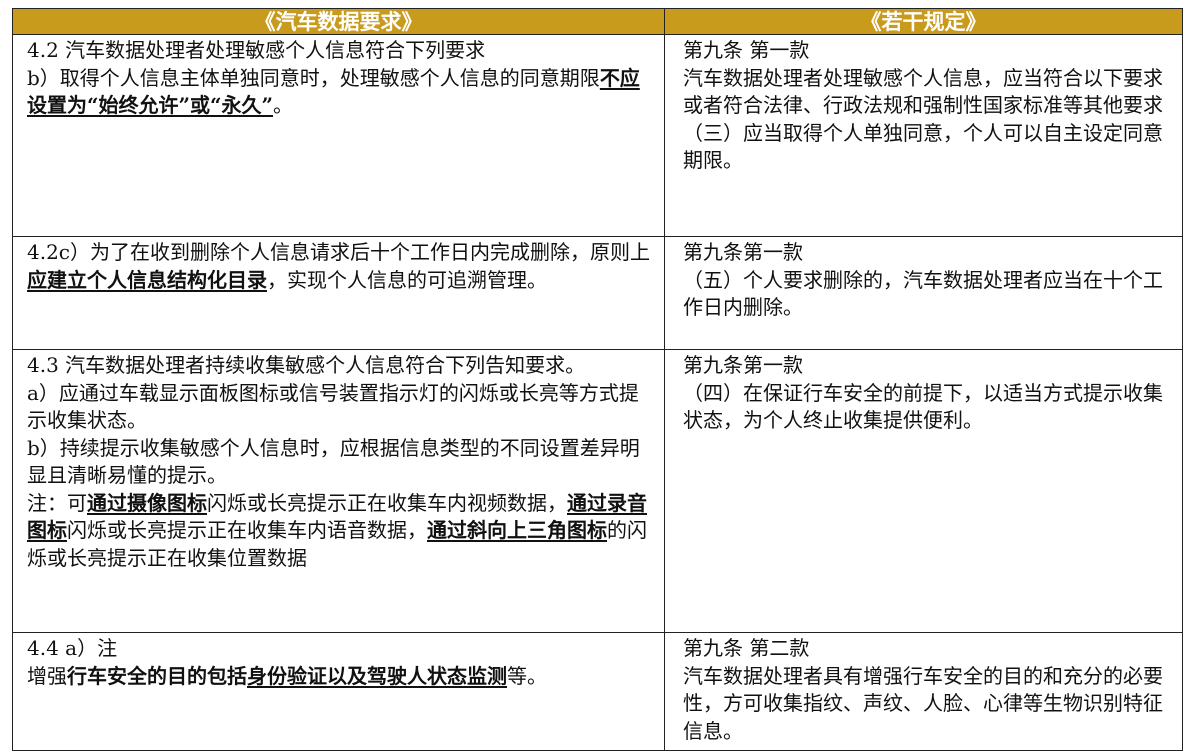 Image resolution: width=1194 pixels, height=752 pixels. What do you see at coordinates (147, 279) in the screenshot?
I see `emphasis-text: 应建立个人信息结构化目录` at bounding box center [147, 279].